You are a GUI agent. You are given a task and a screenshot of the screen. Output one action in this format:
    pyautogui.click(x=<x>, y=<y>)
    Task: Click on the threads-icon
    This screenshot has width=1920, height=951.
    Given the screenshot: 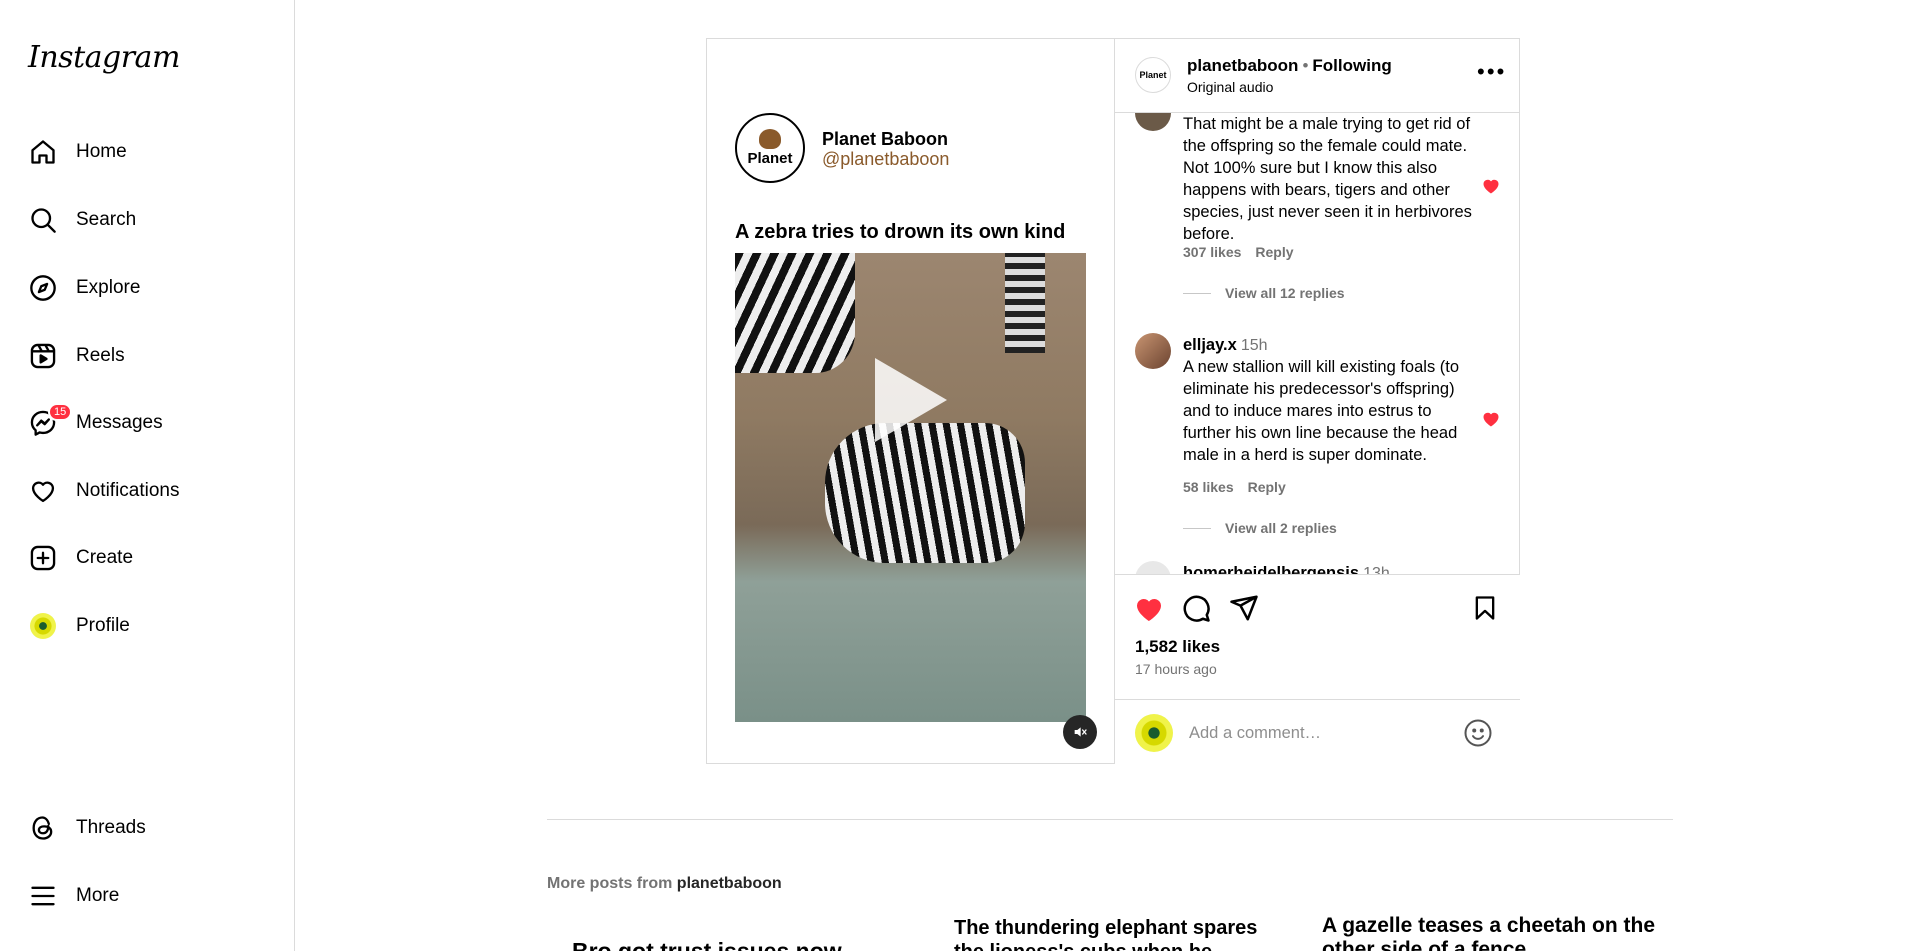 What is the action you would take?
    pyautogui.click(x=43, y=828)
    